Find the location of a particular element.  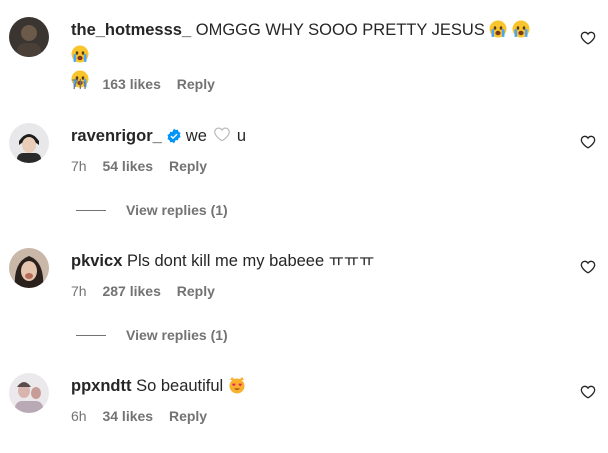

comment-meta: 6h 34 likes Reply is located at coordinates (145, 416).